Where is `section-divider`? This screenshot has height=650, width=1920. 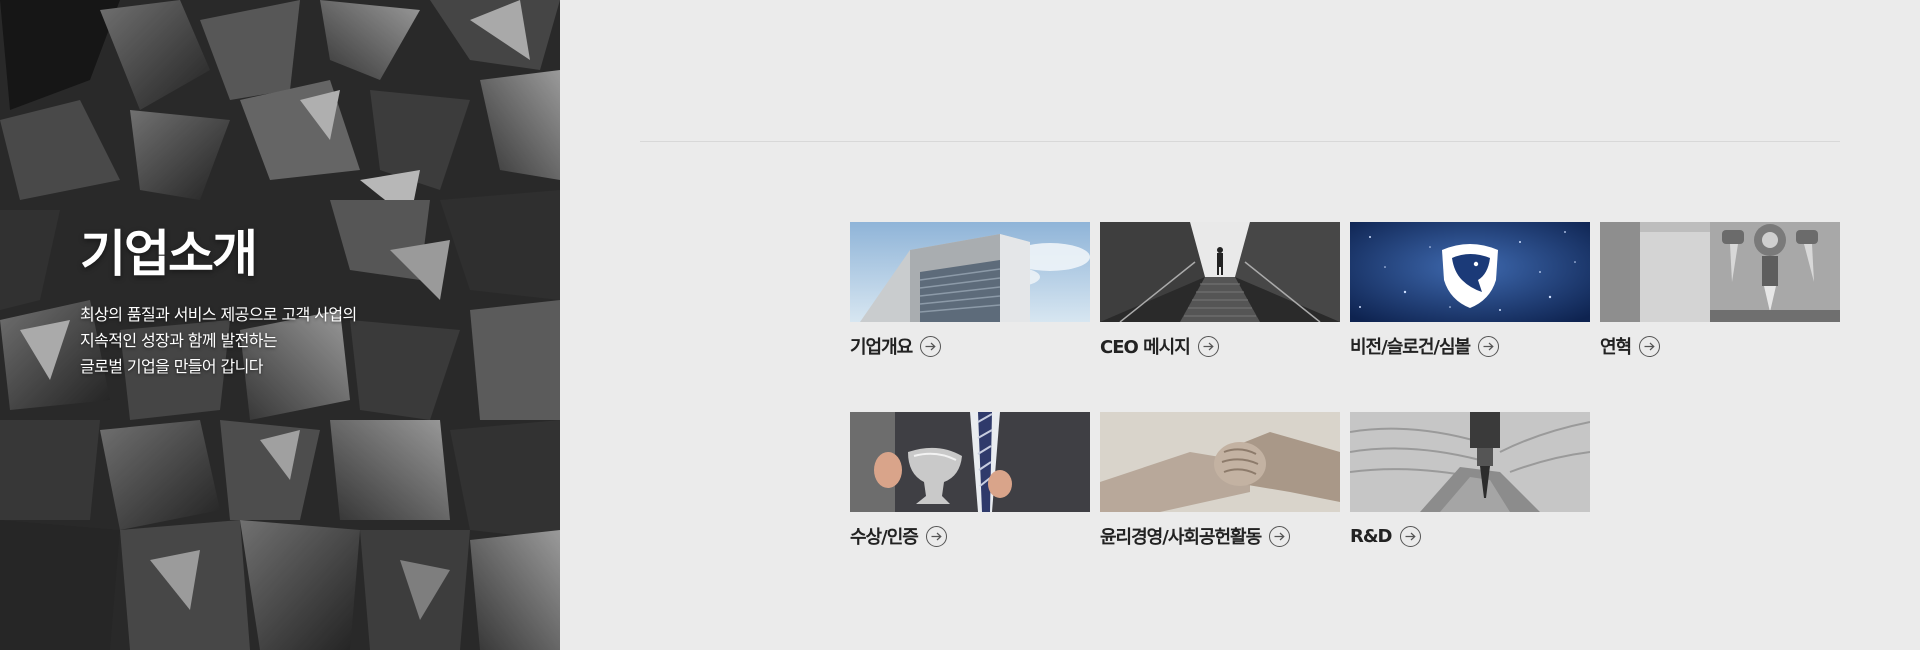
section-divider is located at coordinates (1240, 141).